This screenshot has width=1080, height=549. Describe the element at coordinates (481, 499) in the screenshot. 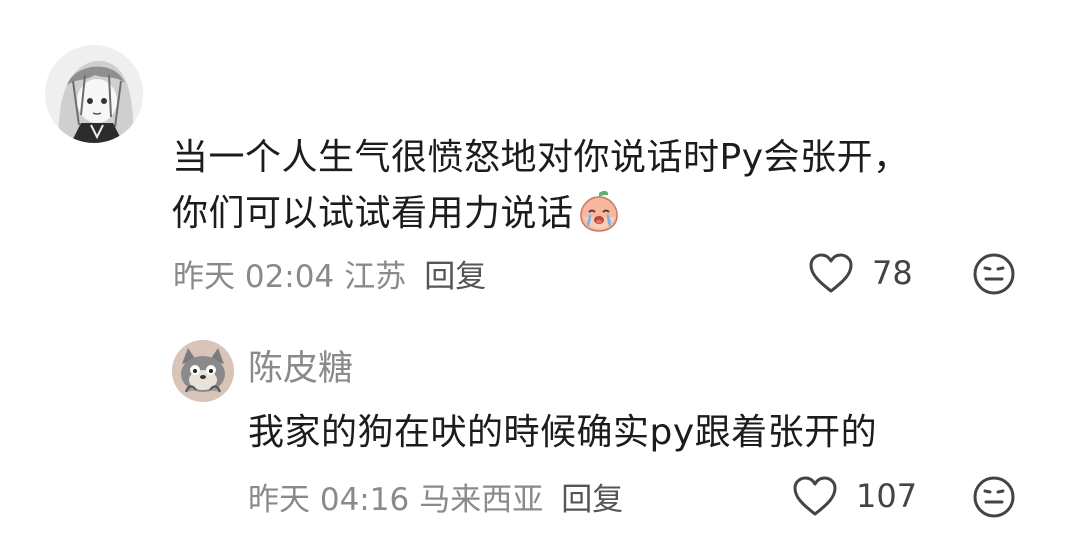

I see `reply-location: 马来西亚` at that location.